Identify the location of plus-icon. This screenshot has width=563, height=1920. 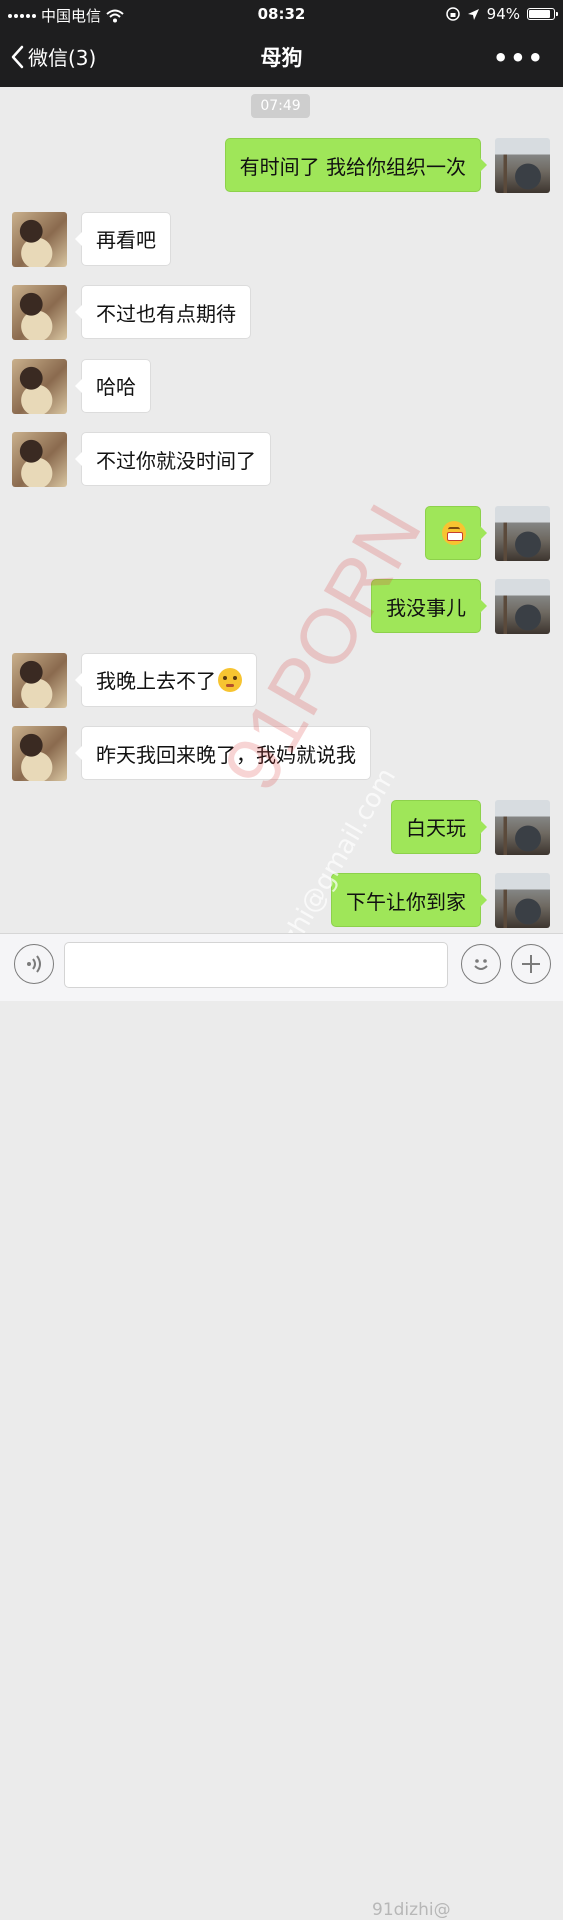
(531, 964).